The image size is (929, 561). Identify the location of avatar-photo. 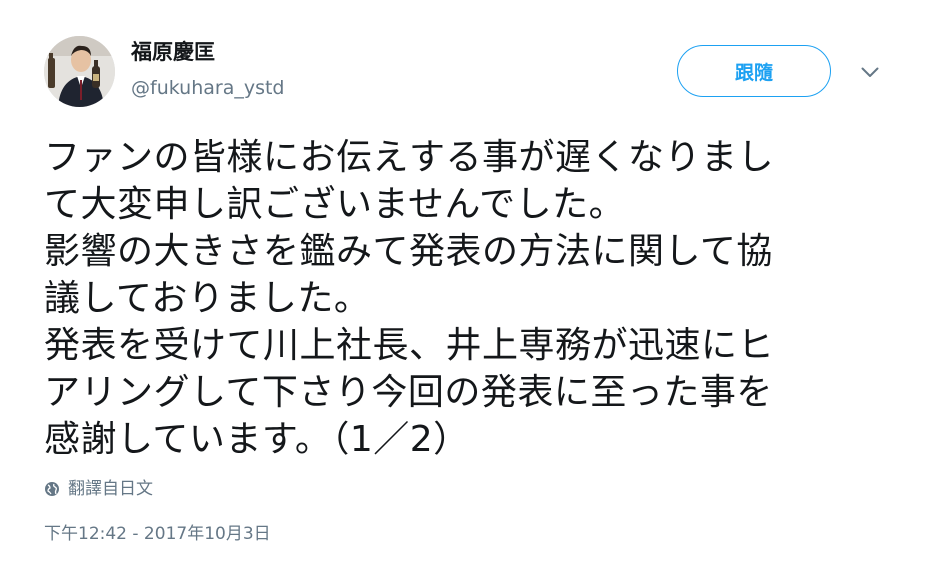
(79, 71).